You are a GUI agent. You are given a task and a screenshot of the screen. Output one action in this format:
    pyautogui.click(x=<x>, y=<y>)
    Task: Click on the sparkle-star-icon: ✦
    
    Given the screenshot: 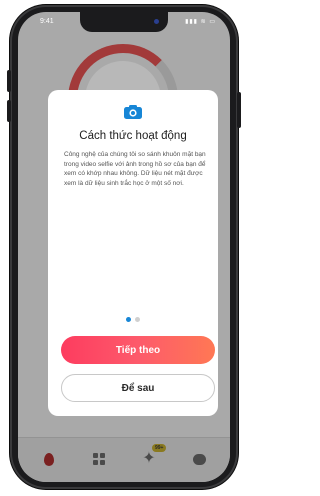 What is the action you would take?
    pyautogui.click(x=149, y=458)
    